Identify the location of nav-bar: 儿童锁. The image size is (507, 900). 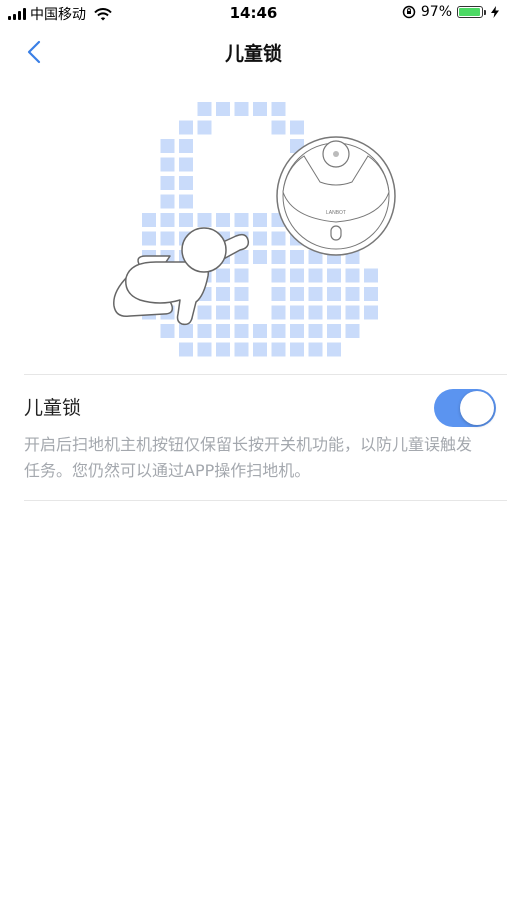
(253, 52).